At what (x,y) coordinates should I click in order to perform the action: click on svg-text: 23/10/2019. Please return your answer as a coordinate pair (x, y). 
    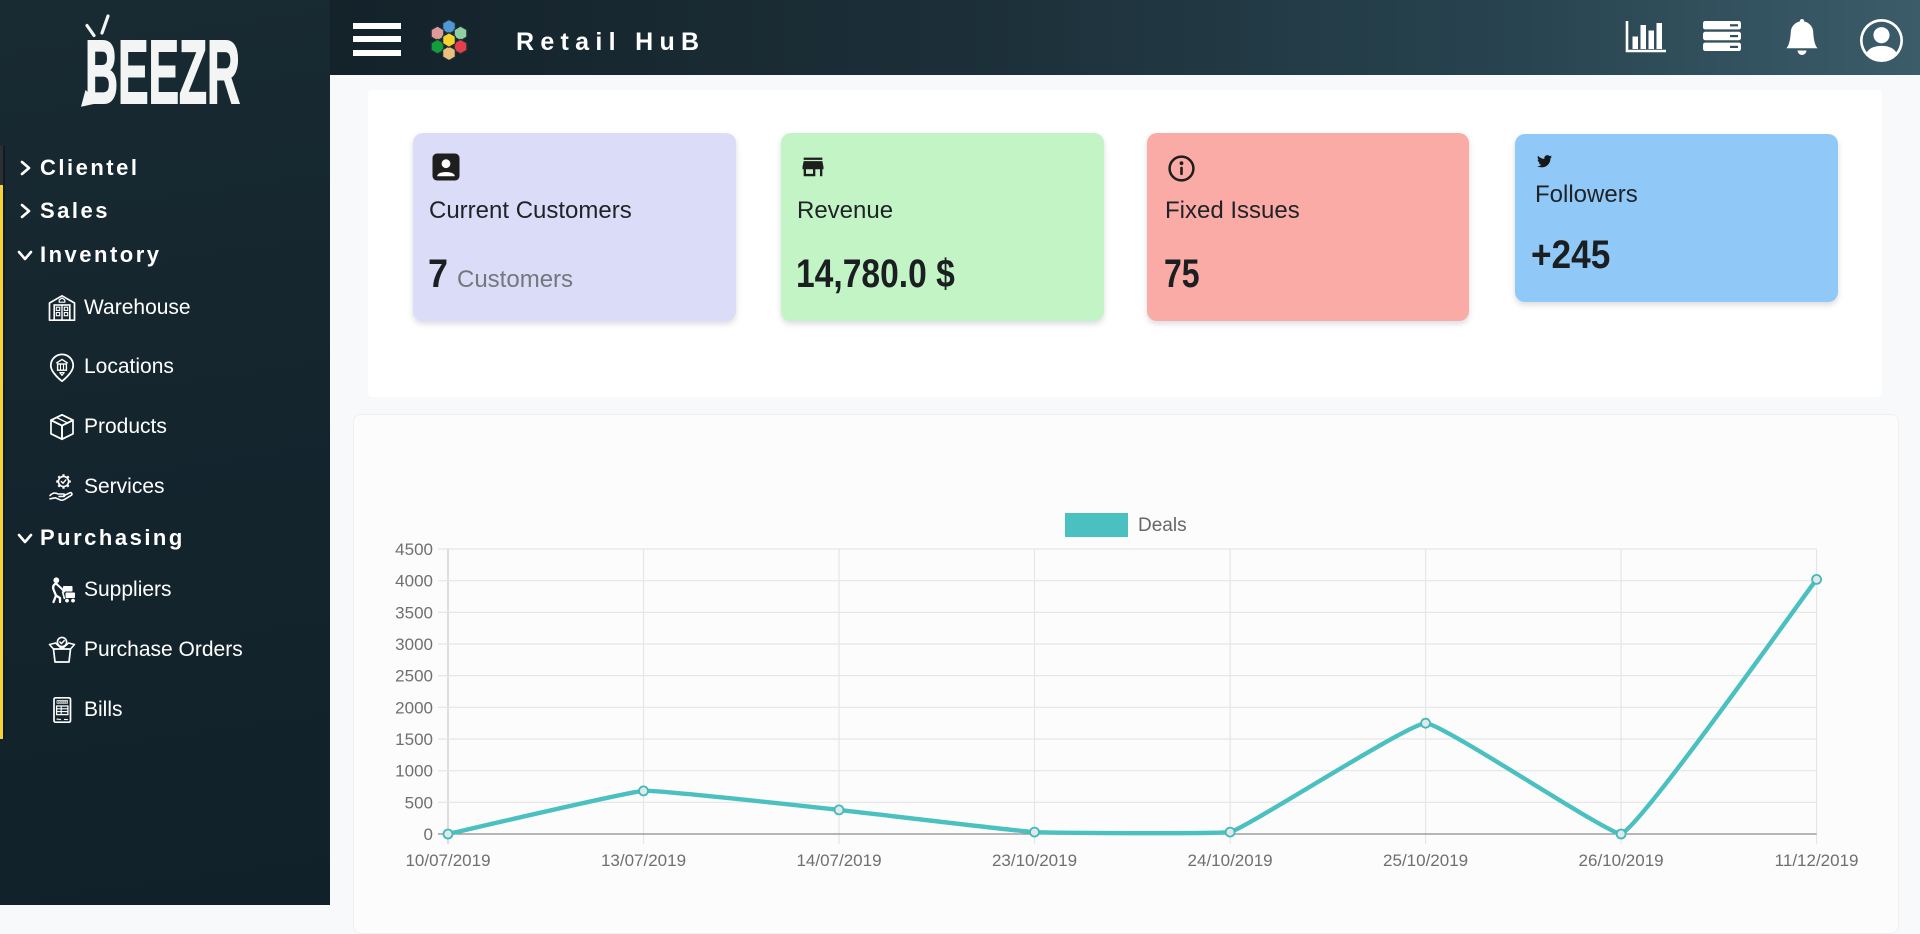
    Looking at the image, I should click on (1034, 860).